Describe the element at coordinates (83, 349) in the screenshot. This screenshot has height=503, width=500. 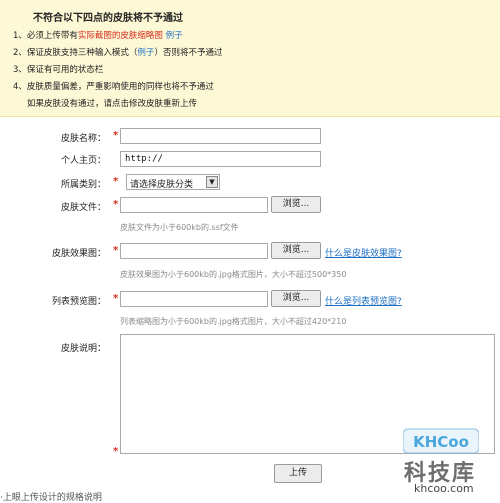
I see `description-label: 皮肤说明：` at that location.